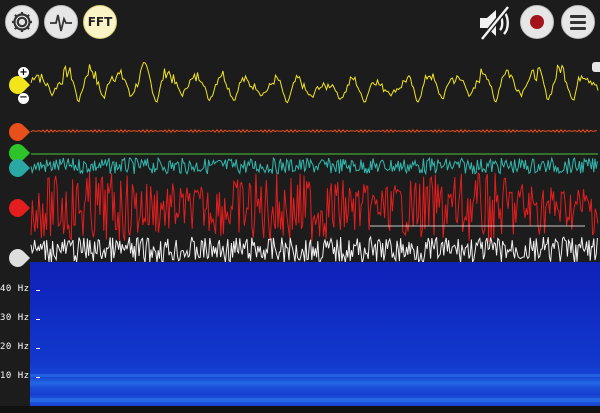 The image size is (600, 413). What do you see at coordinates (15, 318) in the screenshot?
I see `frequency-label-30: 30 Hz` at bounding box center [15, 318].